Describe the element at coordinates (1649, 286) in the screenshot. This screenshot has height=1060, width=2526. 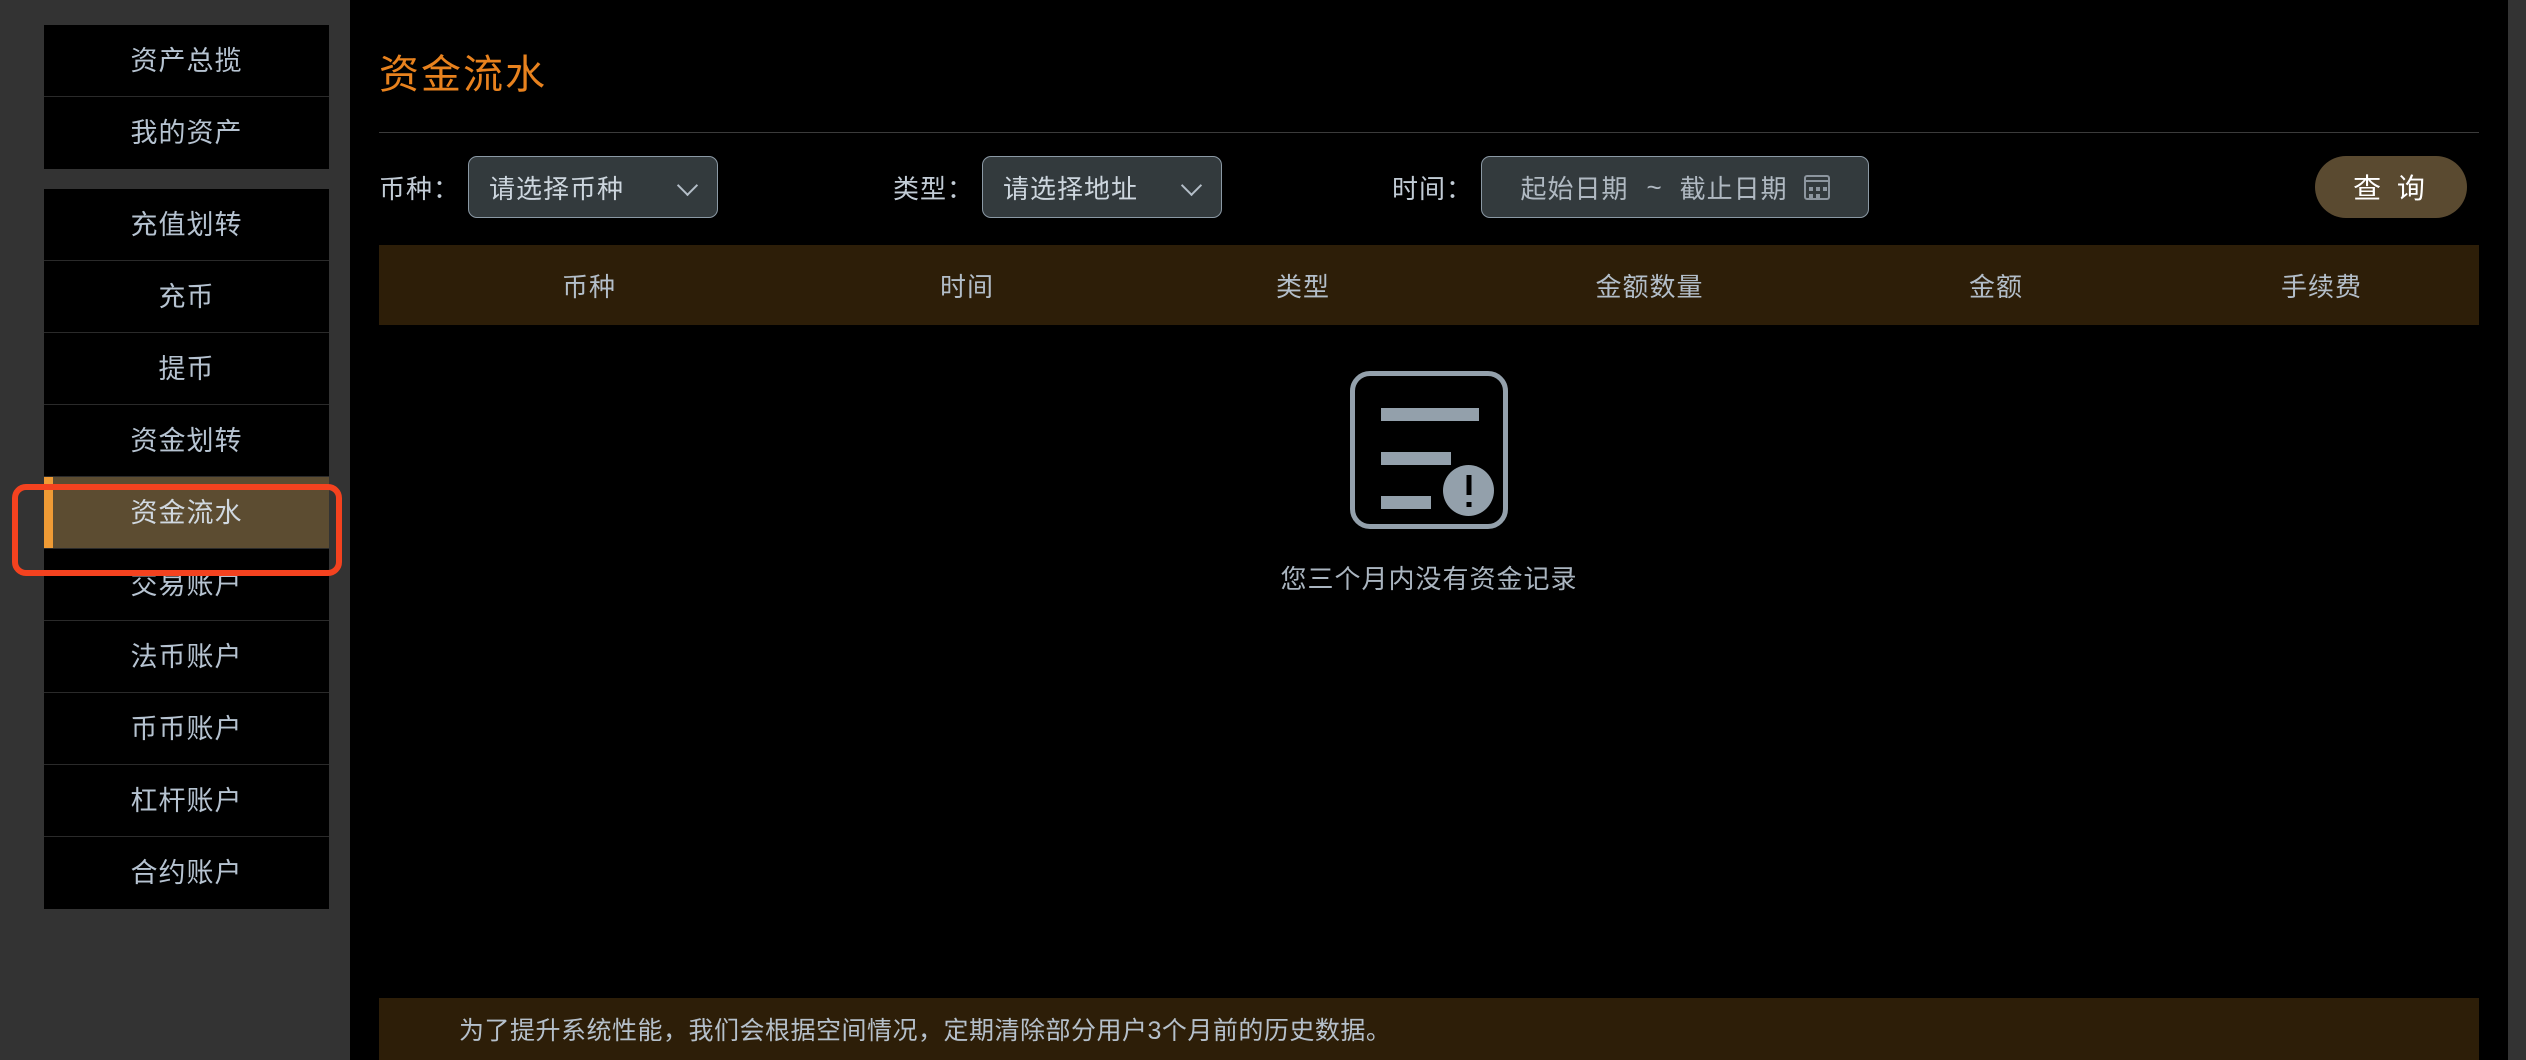
I see `table-column-amount-quantity: 金额数量` at that location.